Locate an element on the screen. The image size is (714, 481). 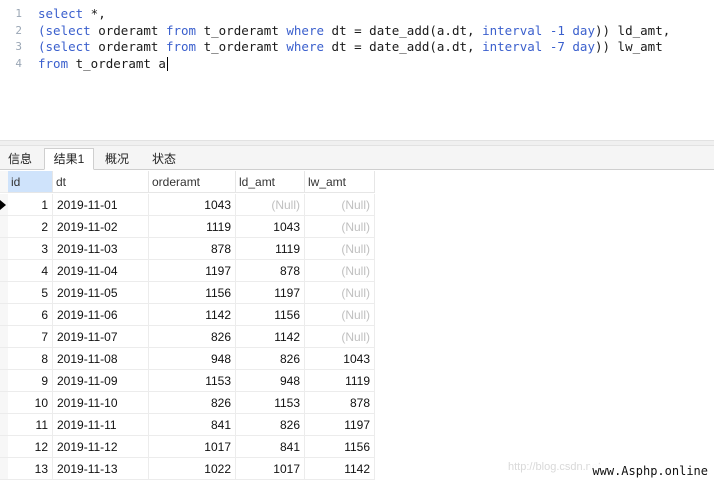
cell-id: 1 is located at coordinates (30, 205).